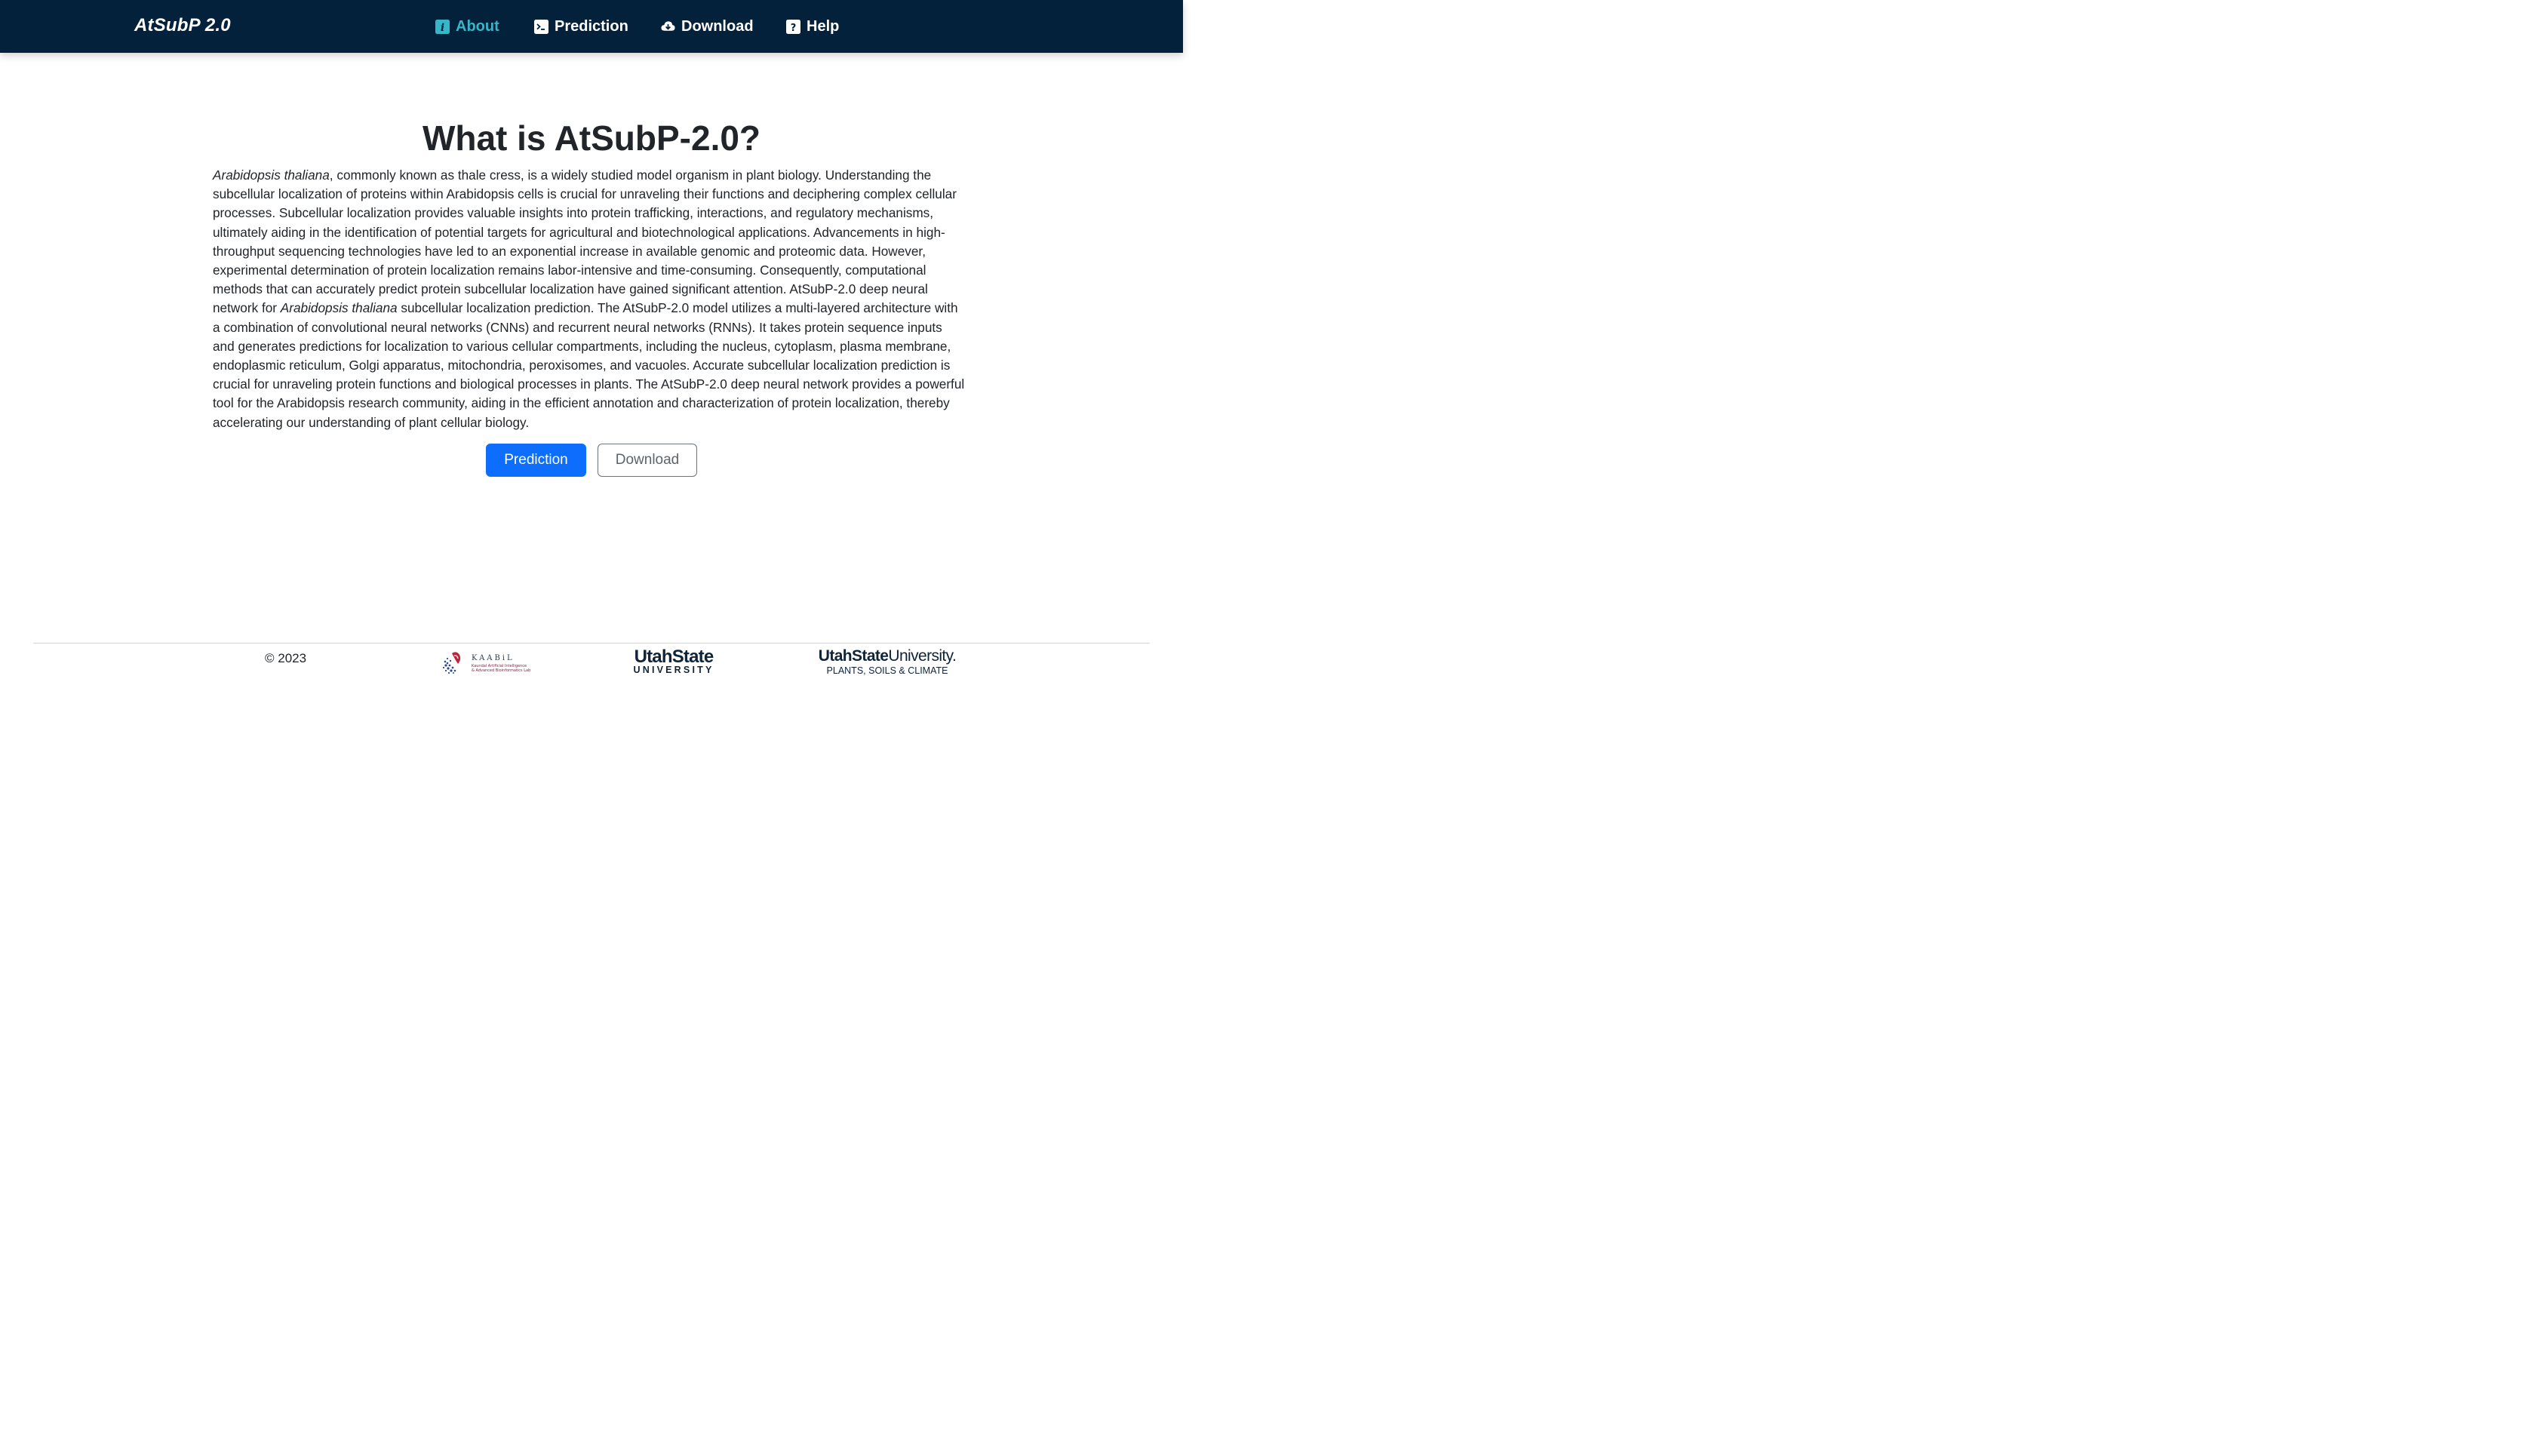  What do you see at coordinates (536, 460) in the screenshot?
I see `prediction-button: Prediction` at bounding box center [536, 460].